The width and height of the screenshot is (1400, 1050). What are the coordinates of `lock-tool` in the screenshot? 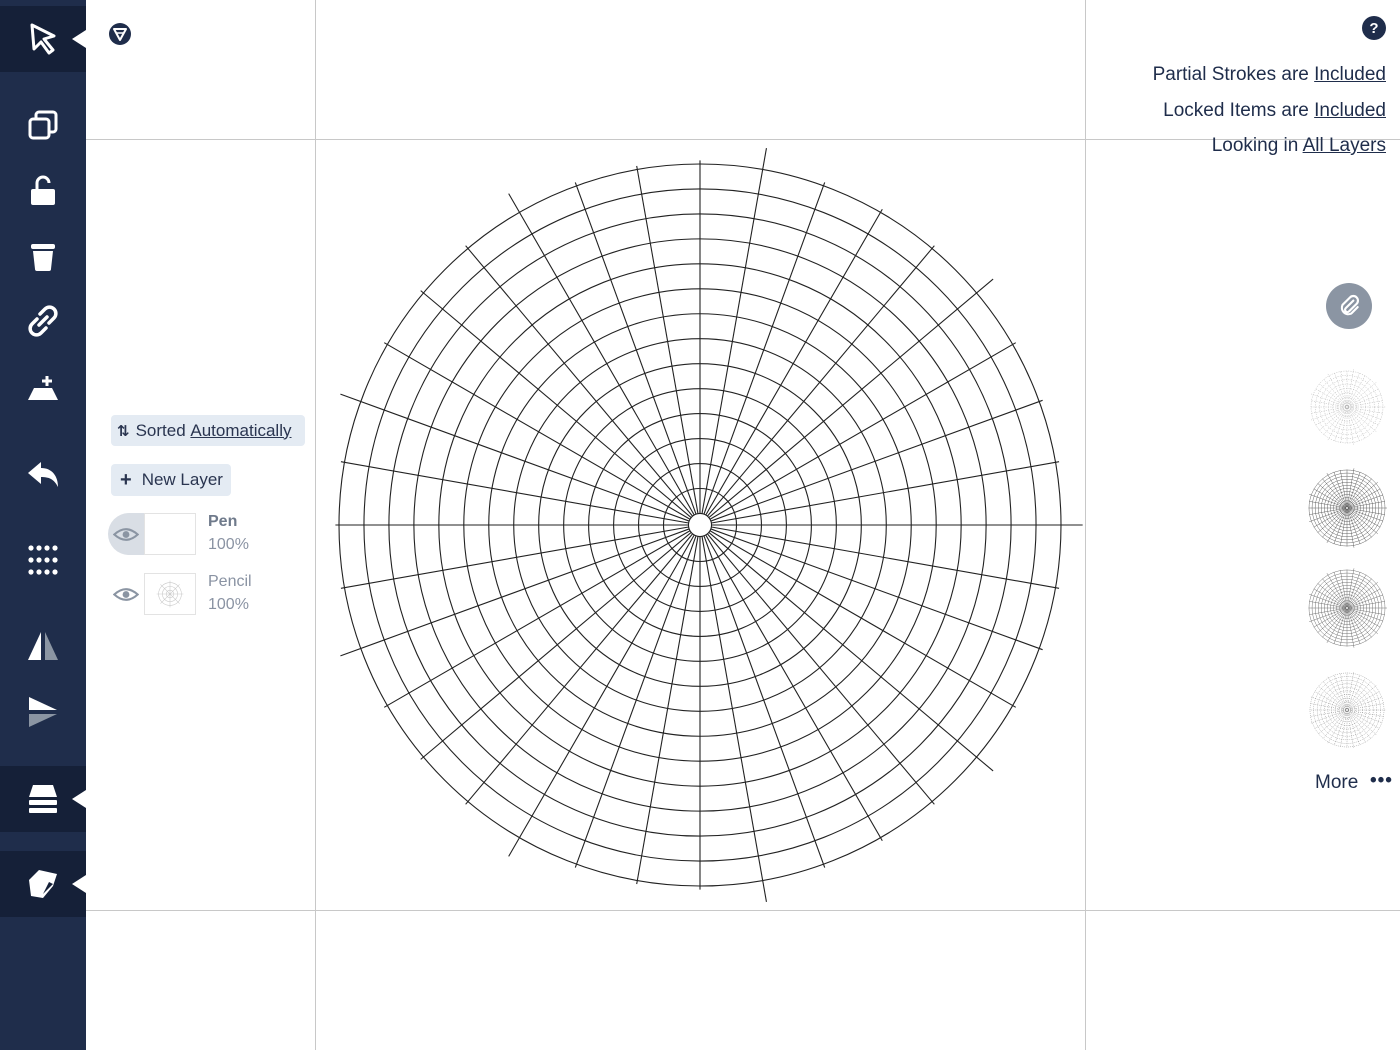 It's located at (43, 191).